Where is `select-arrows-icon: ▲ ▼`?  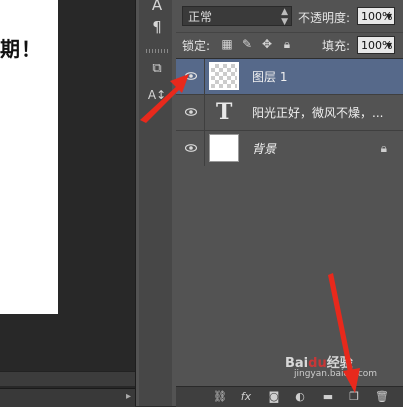 select-arrows-icon: ▲ ▼ is located at coordinates (284, 17).